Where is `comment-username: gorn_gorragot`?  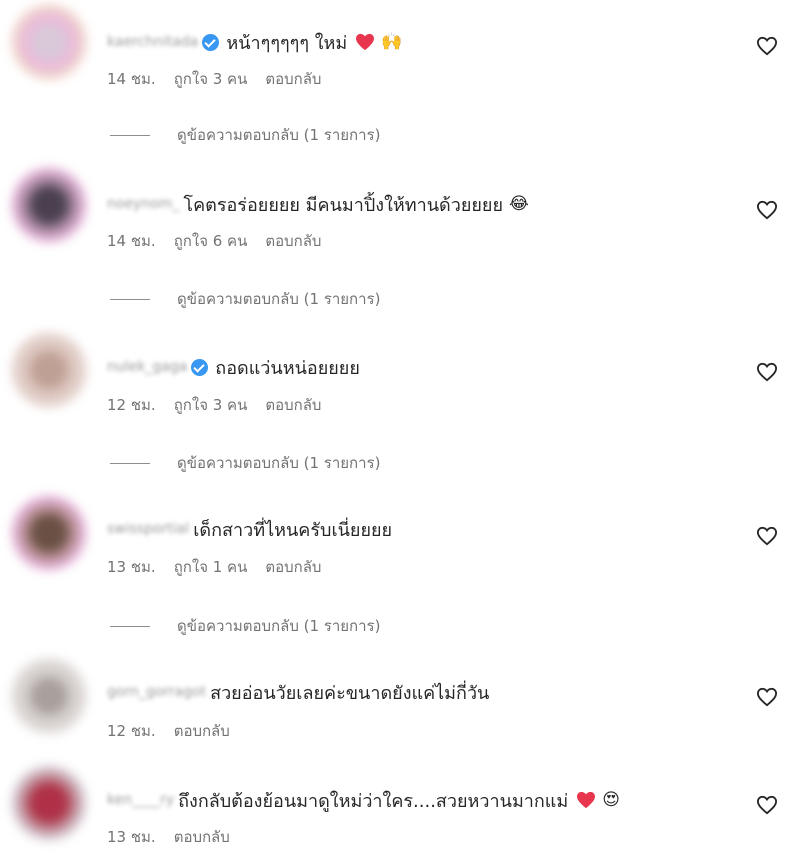
comment-username: gorn_gorragot is located at coordinates (156, 692).